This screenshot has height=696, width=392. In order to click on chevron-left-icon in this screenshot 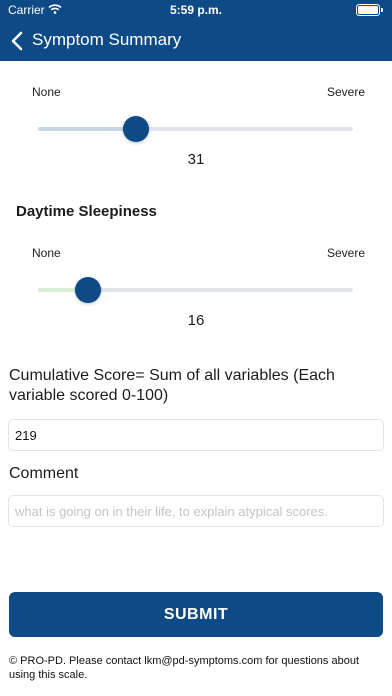, I will do `click(17, 41)`.